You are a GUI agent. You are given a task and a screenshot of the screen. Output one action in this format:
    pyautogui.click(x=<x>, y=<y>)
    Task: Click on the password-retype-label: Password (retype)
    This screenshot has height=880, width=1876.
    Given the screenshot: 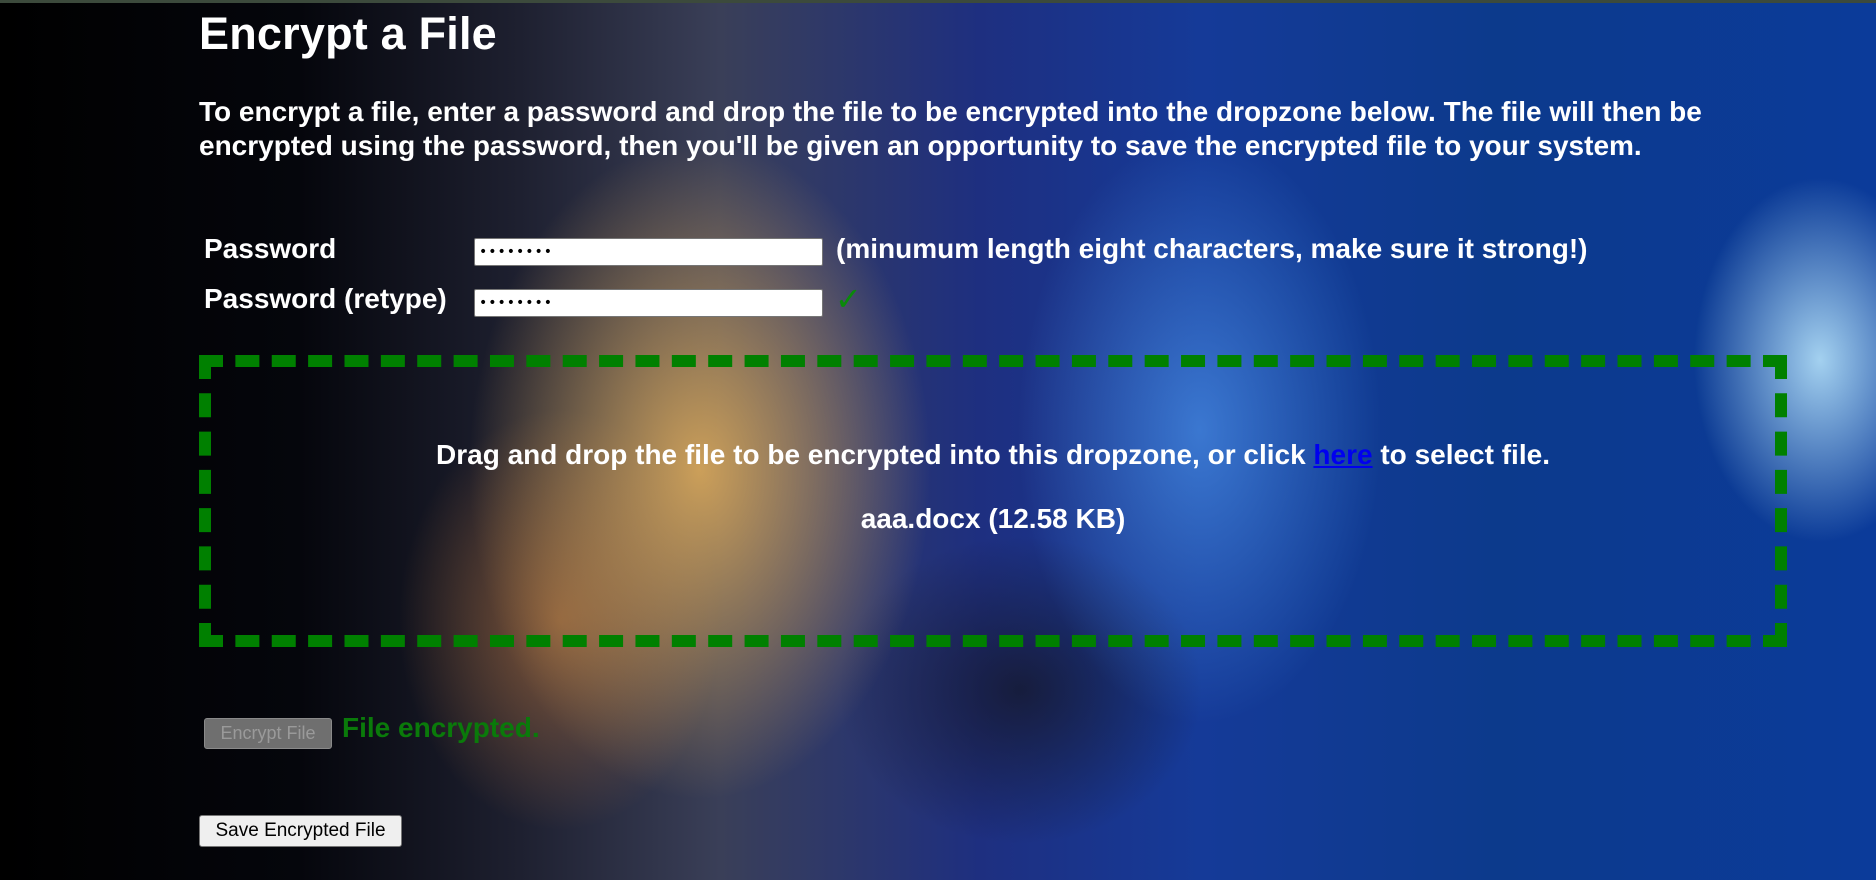 What is the action you would take?
    pyautogui.click(x=325, y=298)
    